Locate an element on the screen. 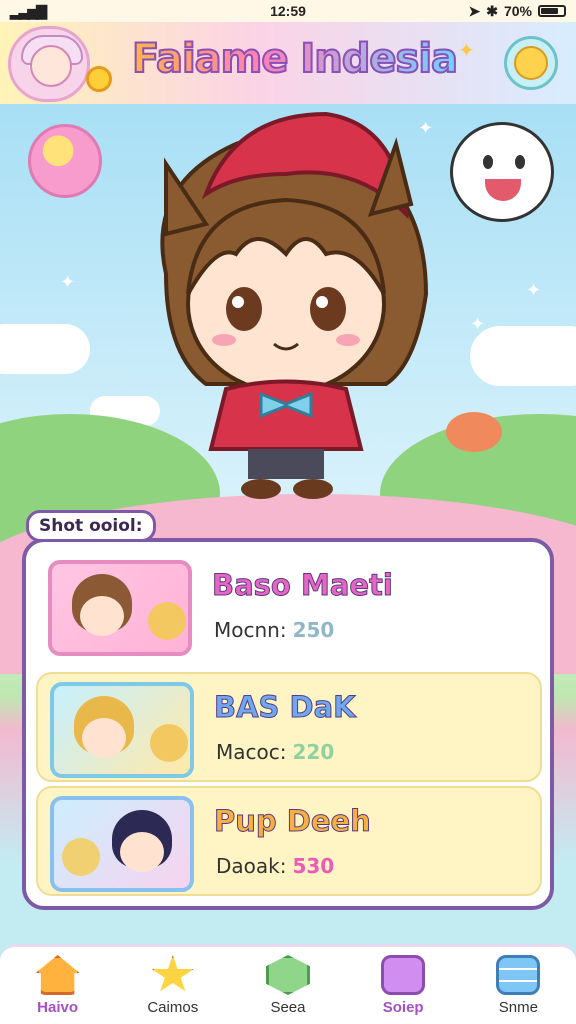  bluetooth-icon: ✱ is located at coordinates (492, 10).